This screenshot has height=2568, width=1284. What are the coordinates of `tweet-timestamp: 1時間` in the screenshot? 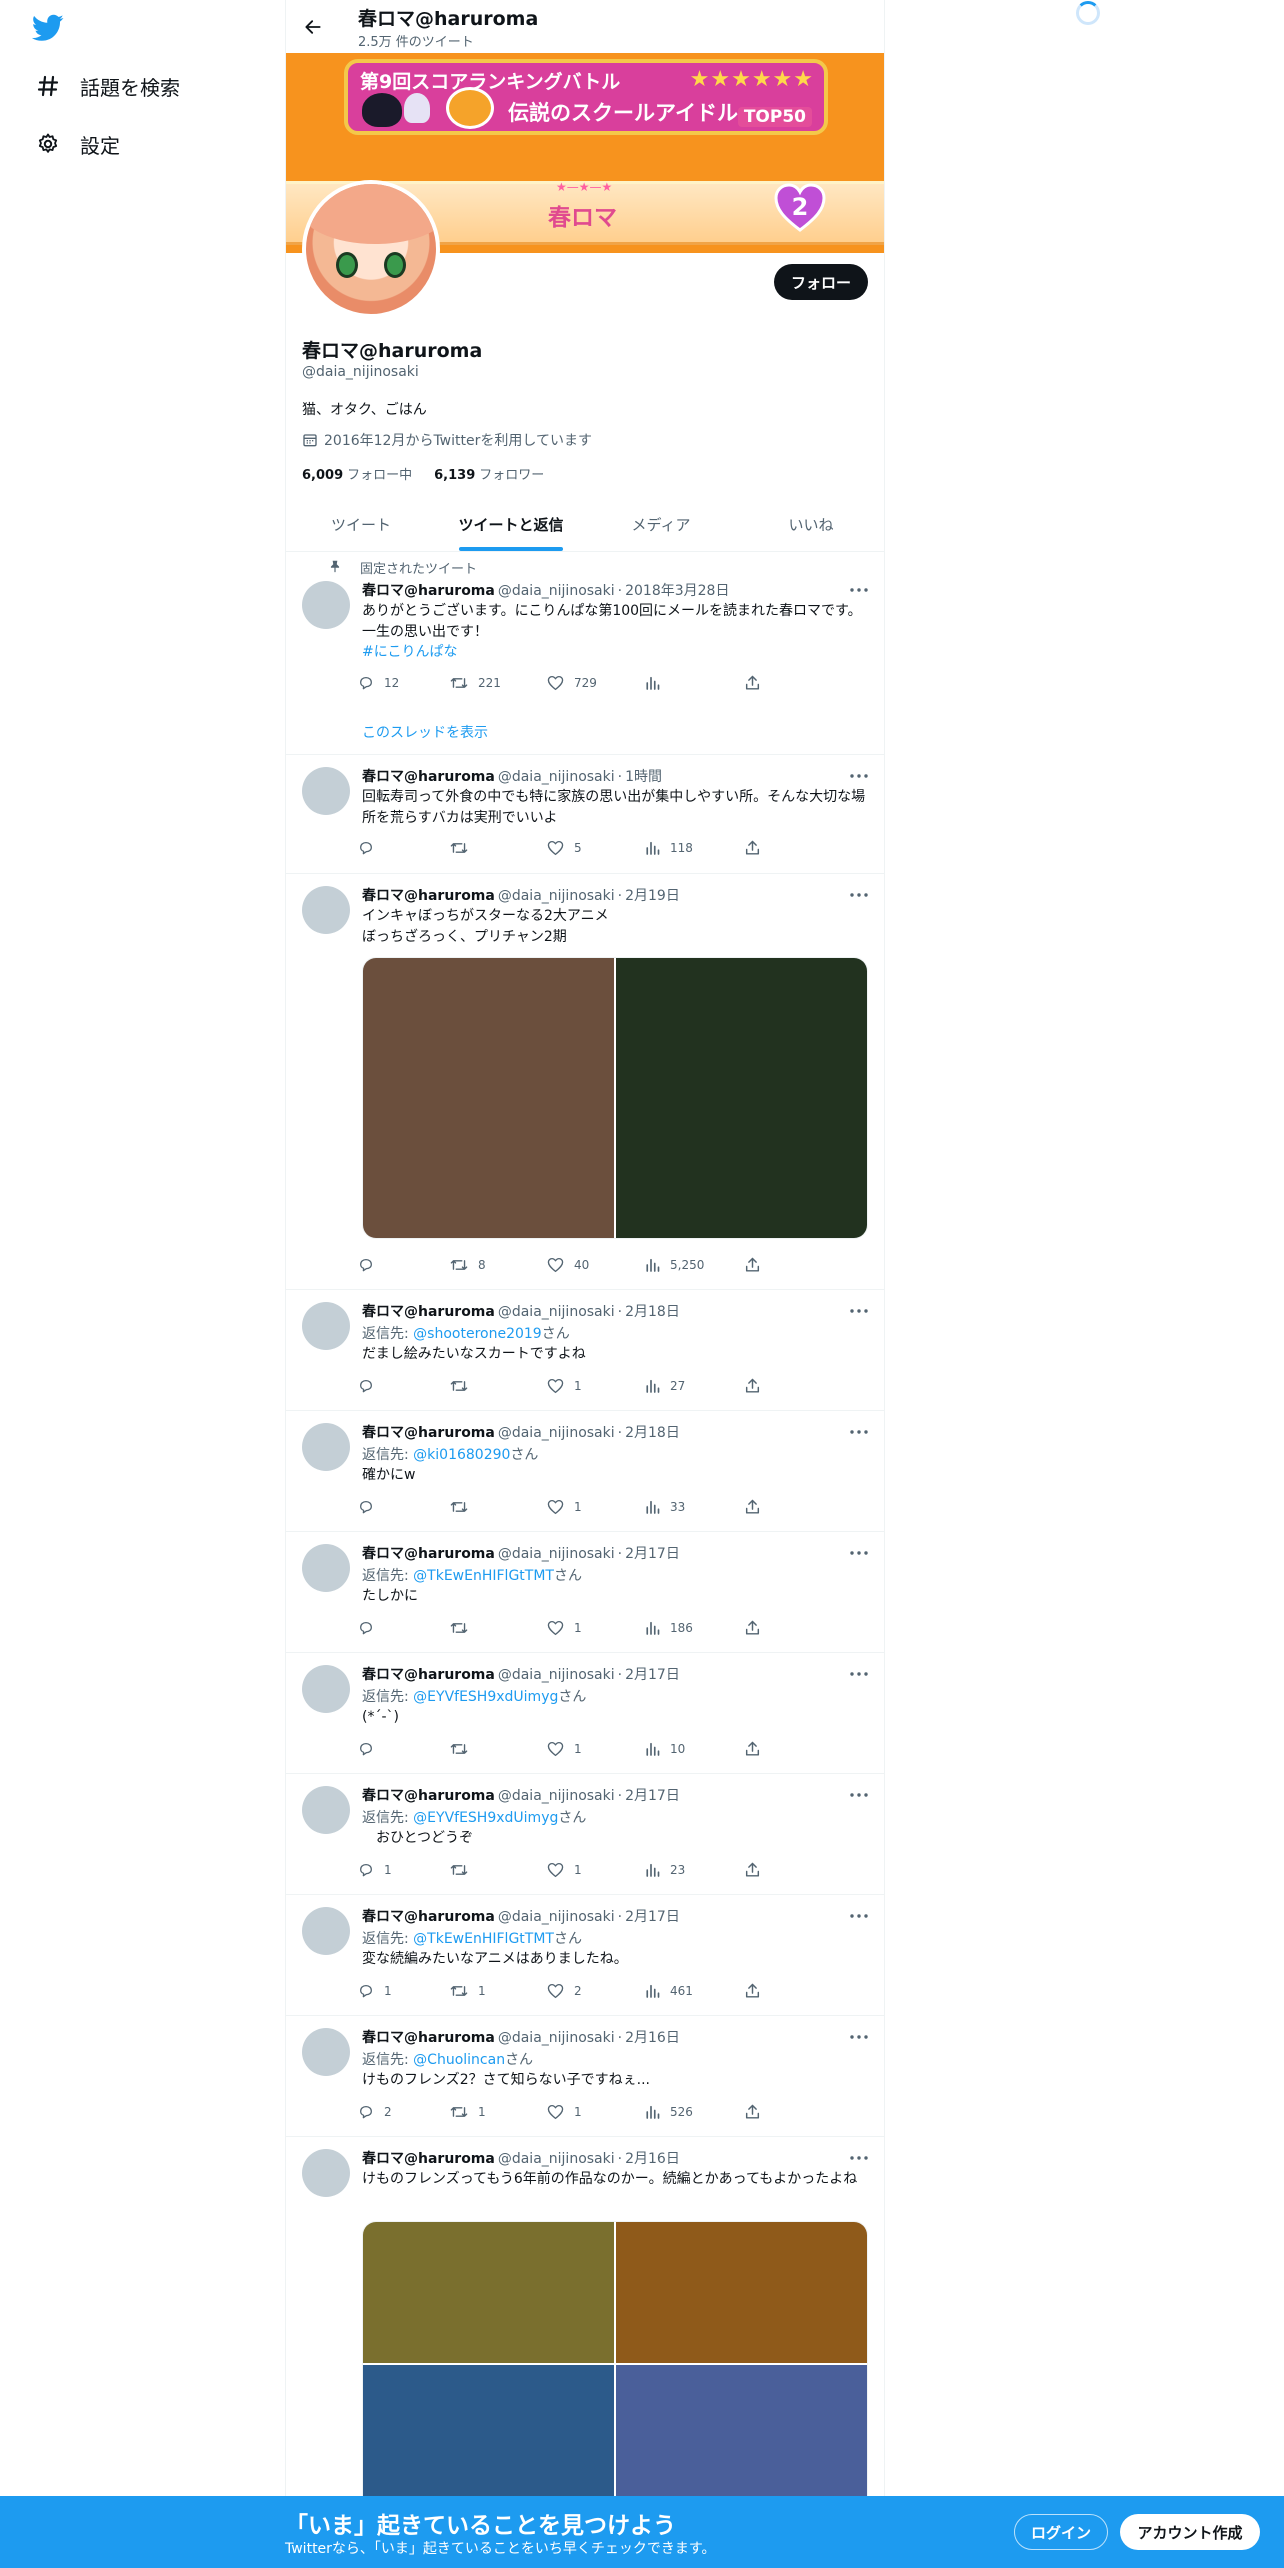 It's located at (643, 777).